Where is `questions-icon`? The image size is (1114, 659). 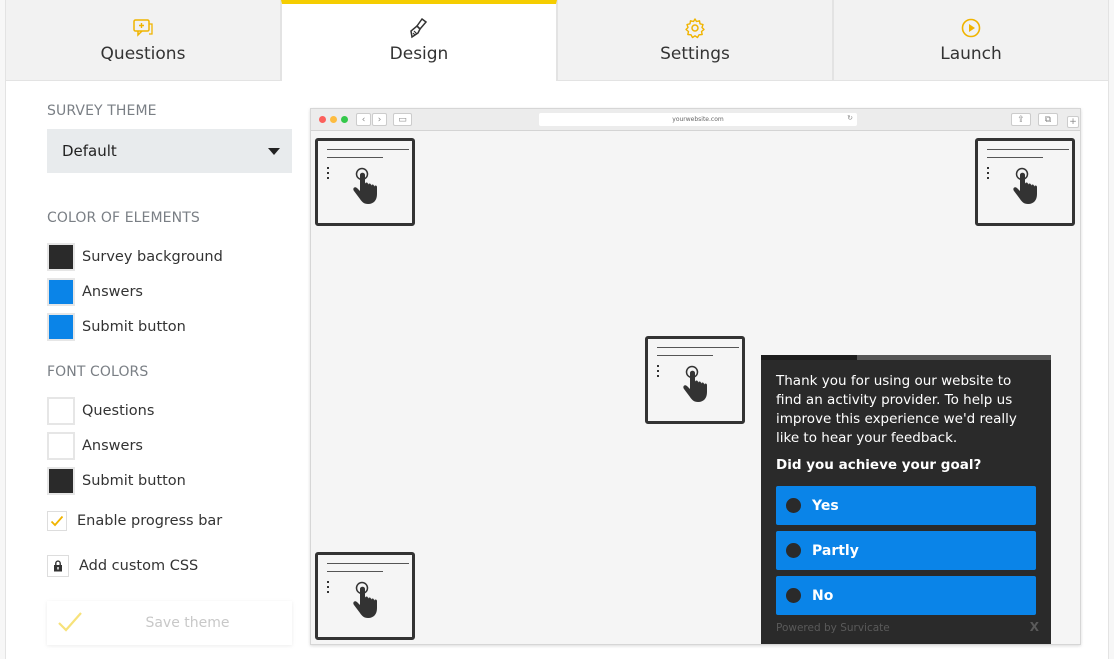
questions-icon is located at coordinates (143, 28).